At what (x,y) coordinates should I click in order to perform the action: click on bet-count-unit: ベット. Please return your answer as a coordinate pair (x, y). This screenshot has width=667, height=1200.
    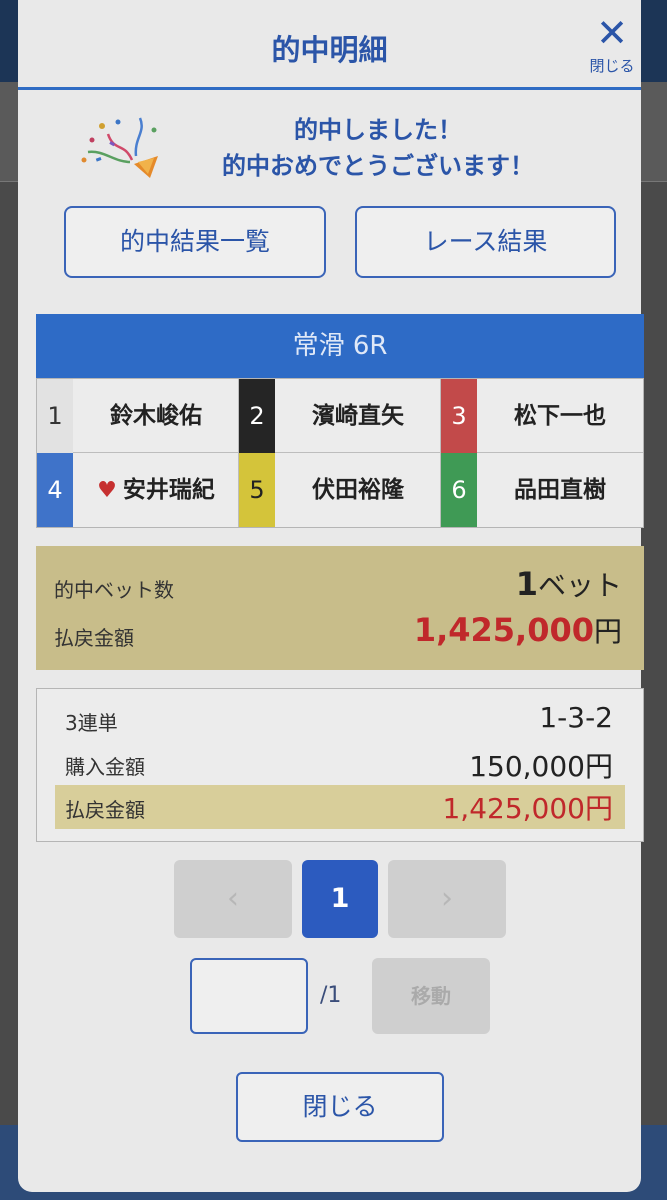
    Looking at the image, I should click on (579, 585).